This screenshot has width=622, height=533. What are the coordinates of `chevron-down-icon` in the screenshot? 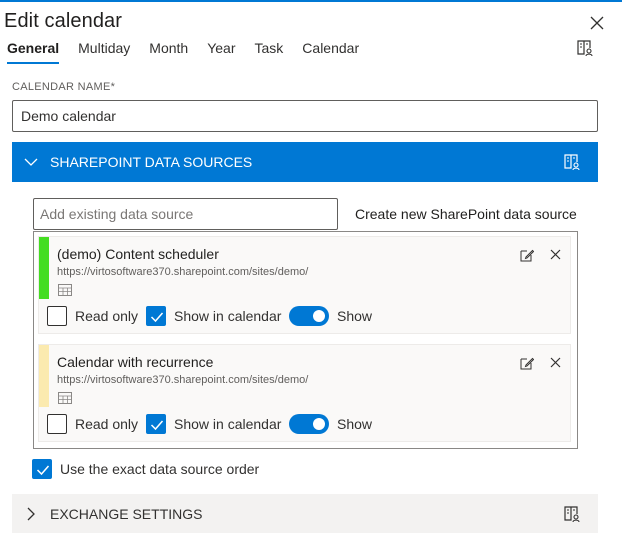 It's located at (31, 162).